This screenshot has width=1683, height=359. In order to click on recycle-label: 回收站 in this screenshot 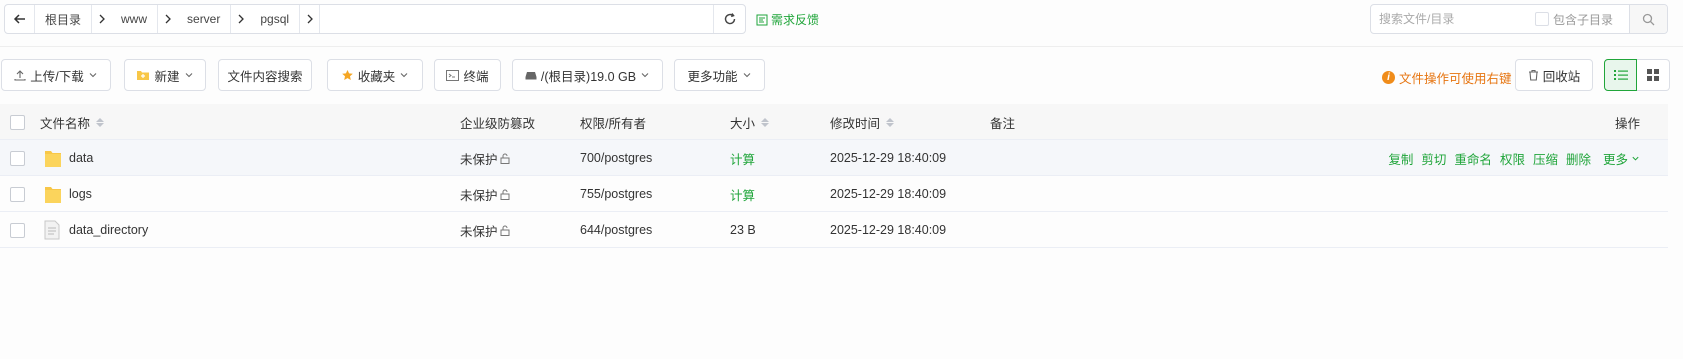, I will do `click(1561, 76)`.